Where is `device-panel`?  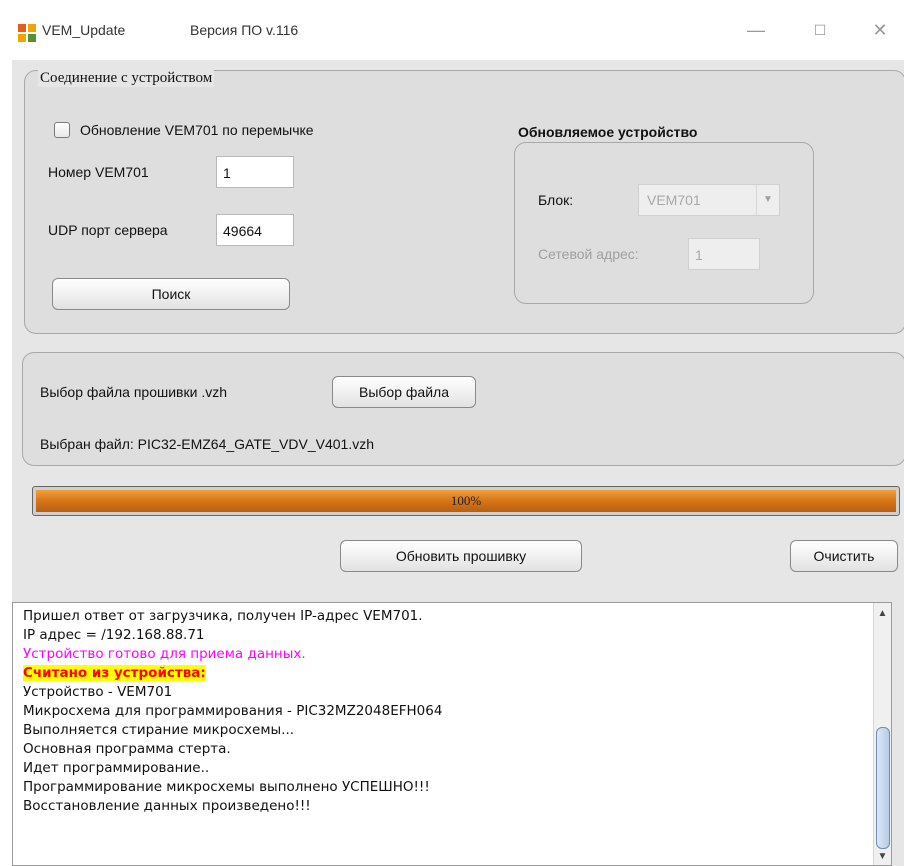 device-panel is located at coordinates (664, 223).